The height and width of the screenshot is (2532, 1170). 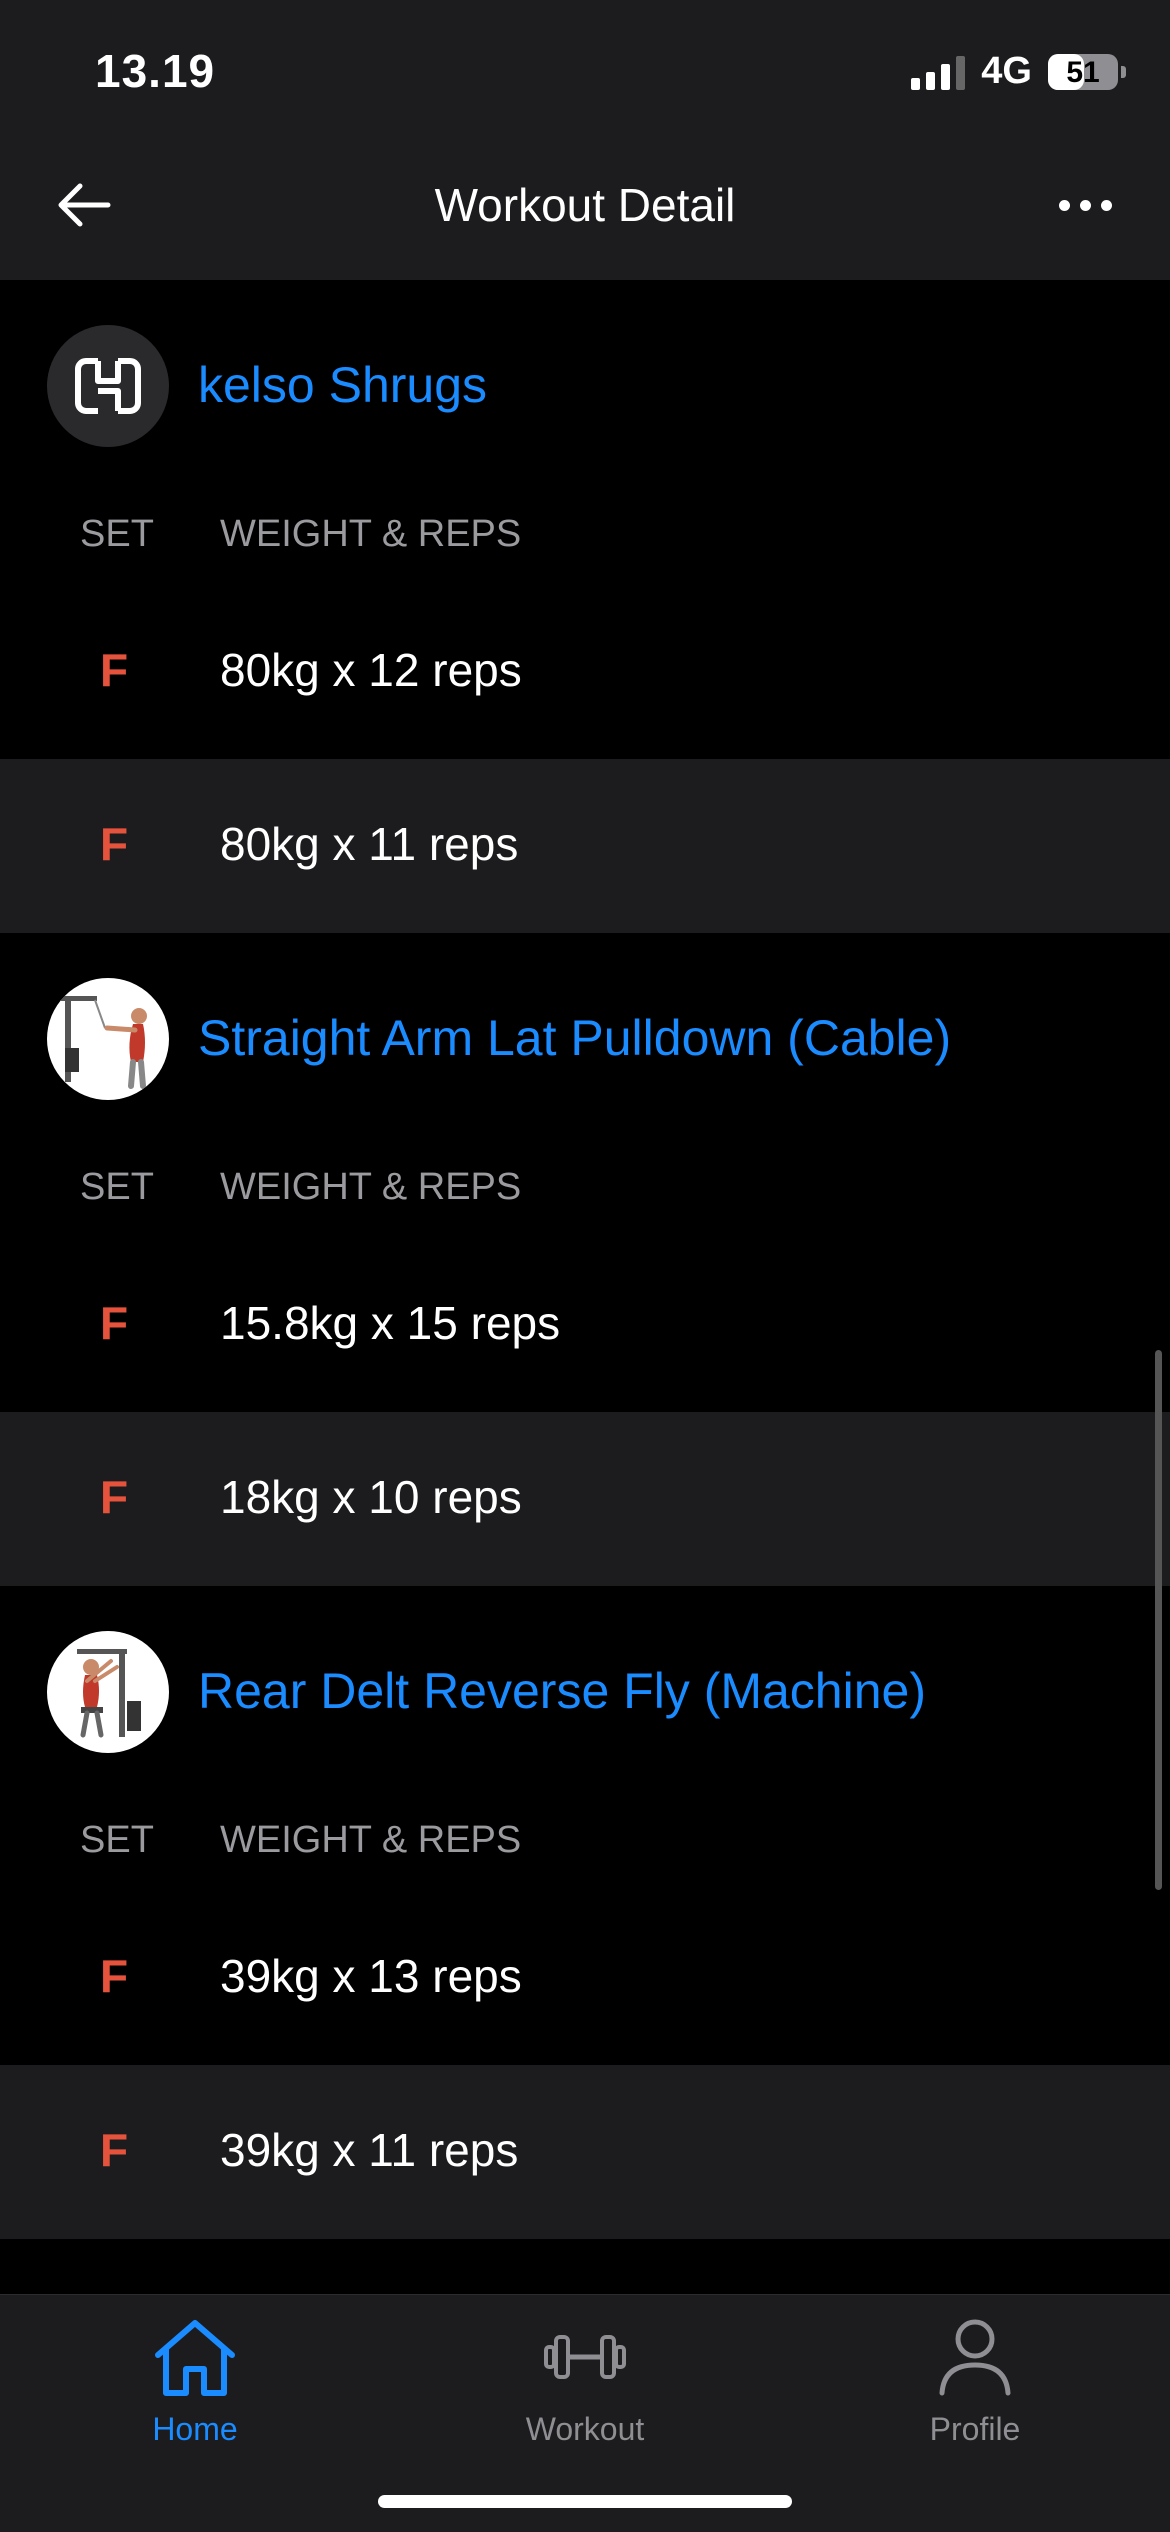 What do you see at coordinates (585, 2152) in the screenshot?
I see `set-row: F 39kg x 11 reps` at bounding box center [585, 2152].